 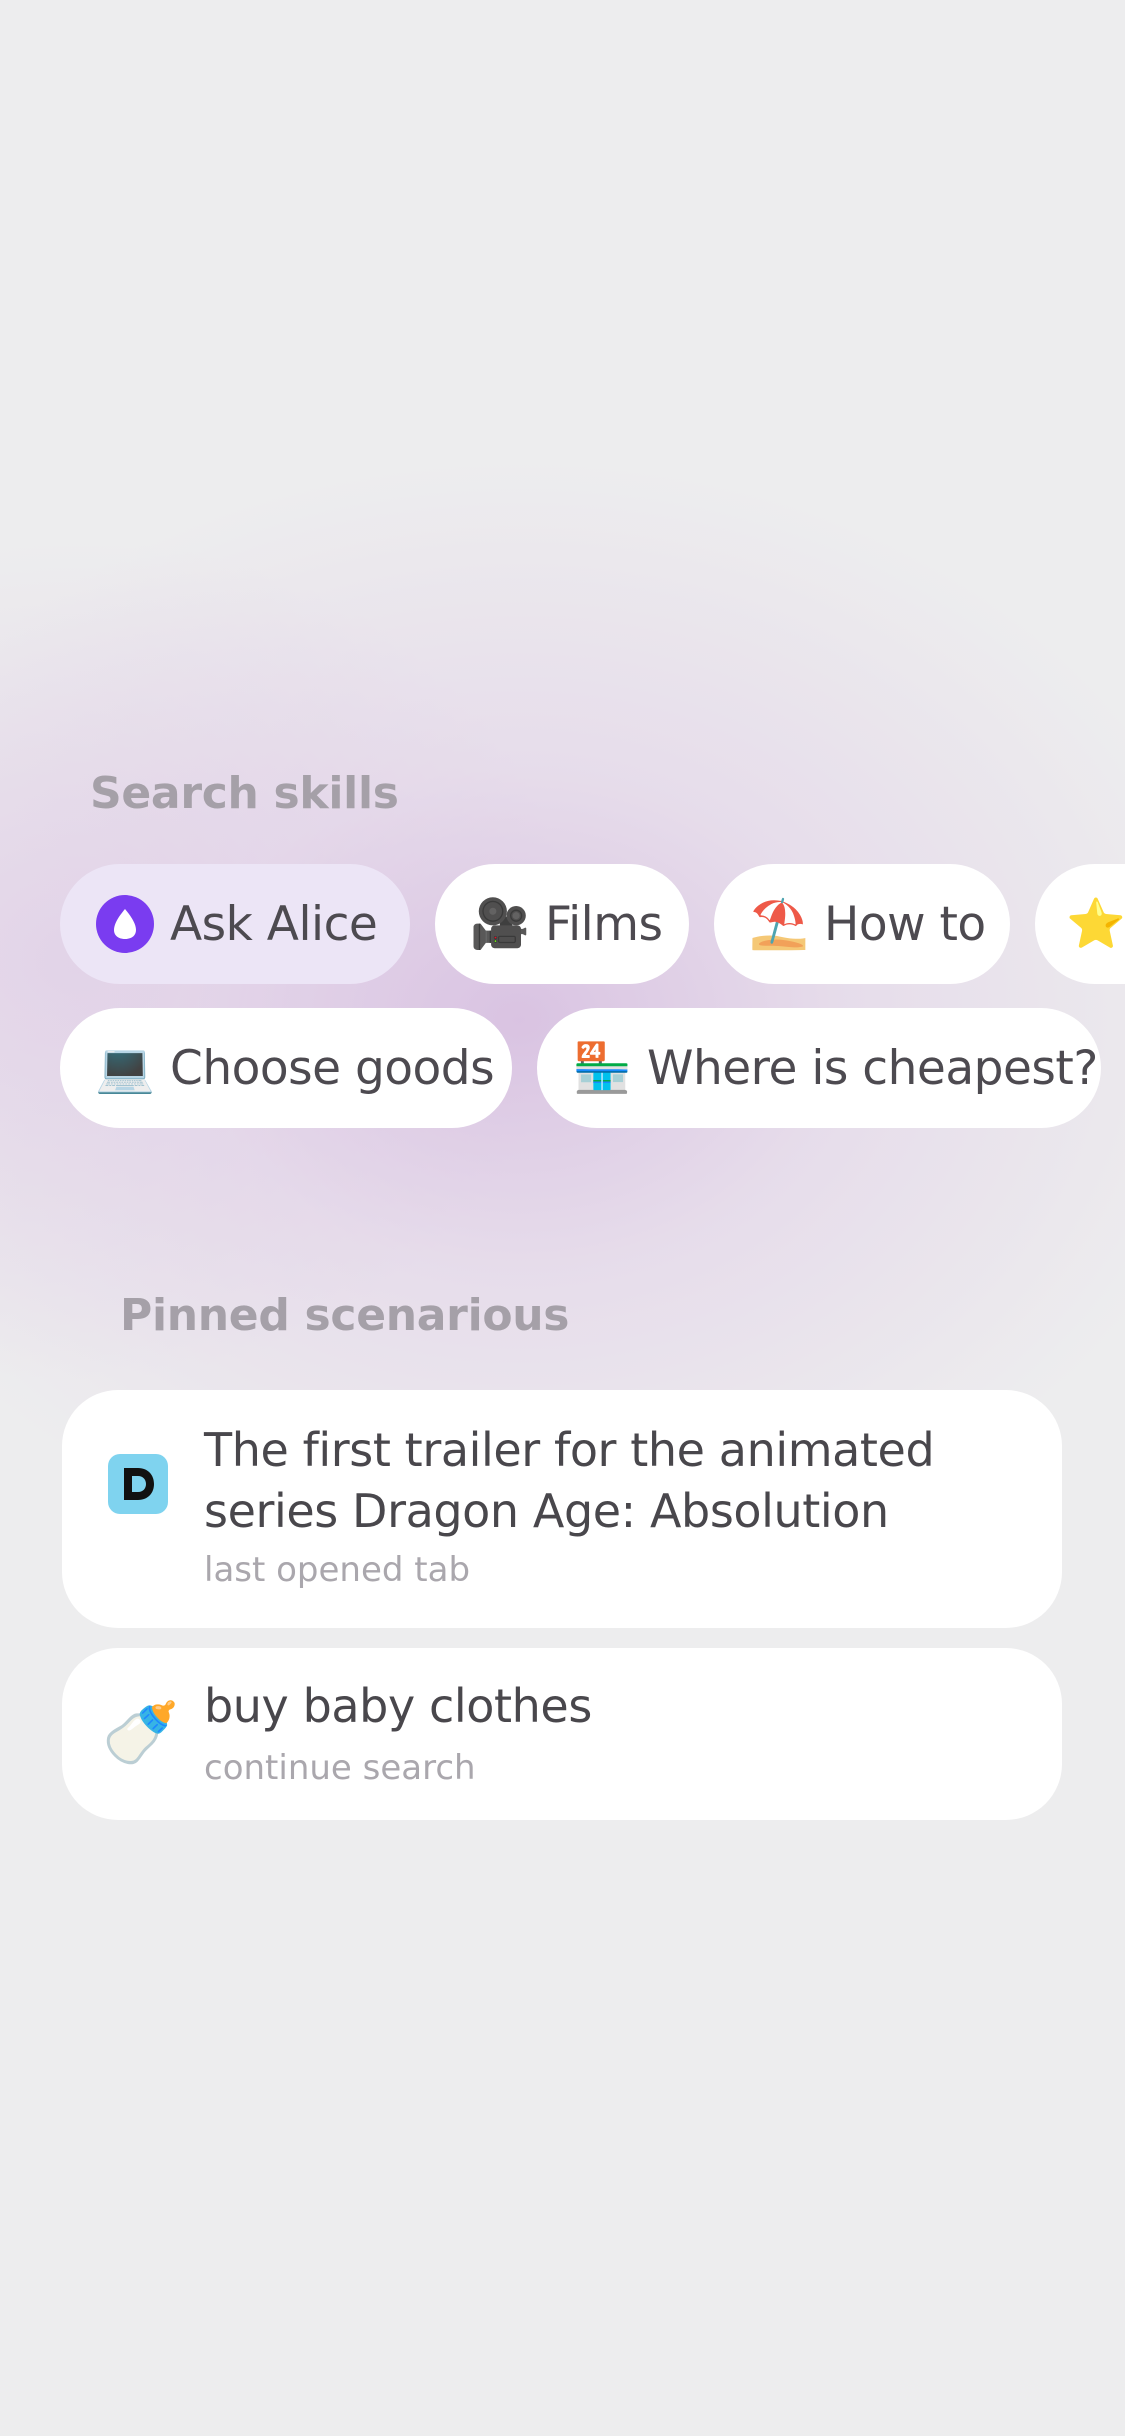 What do you see at coordinates (244, 793) in the screenshot?
I see `search-skills-title: Search skills` at bounding box center [244, 793].